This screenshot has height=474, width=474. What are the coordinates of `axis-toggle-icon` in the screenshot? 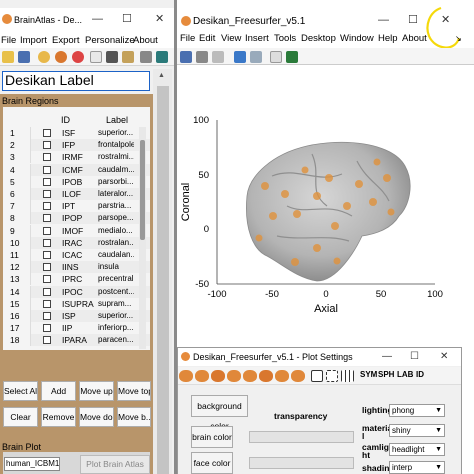 It's located at (332, 376).